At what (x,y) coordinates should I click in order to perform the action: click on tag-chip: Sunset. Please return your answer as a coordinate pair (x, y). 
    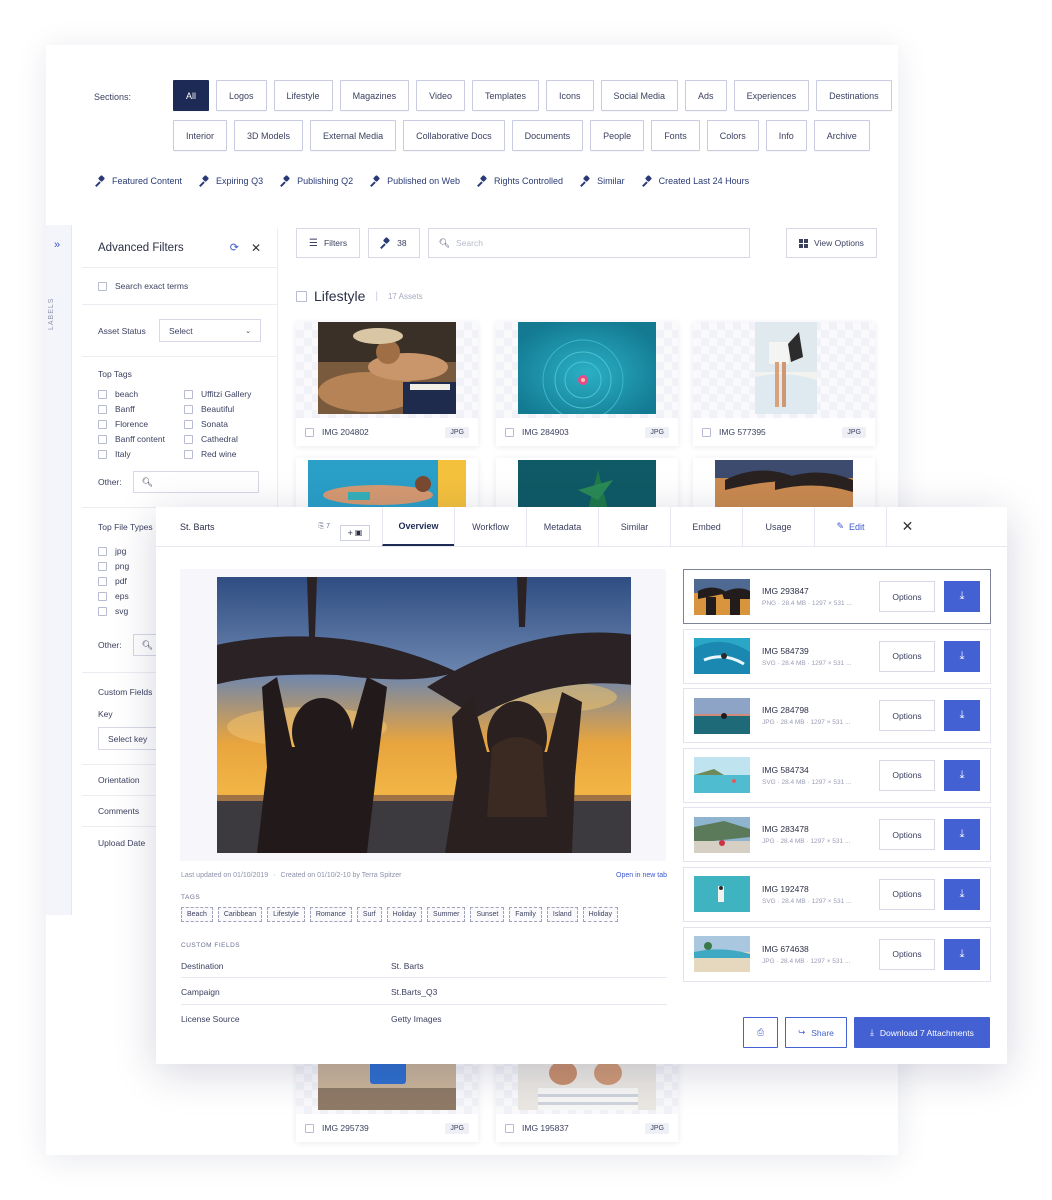
    Looking at the image, I should click on (487, 914).